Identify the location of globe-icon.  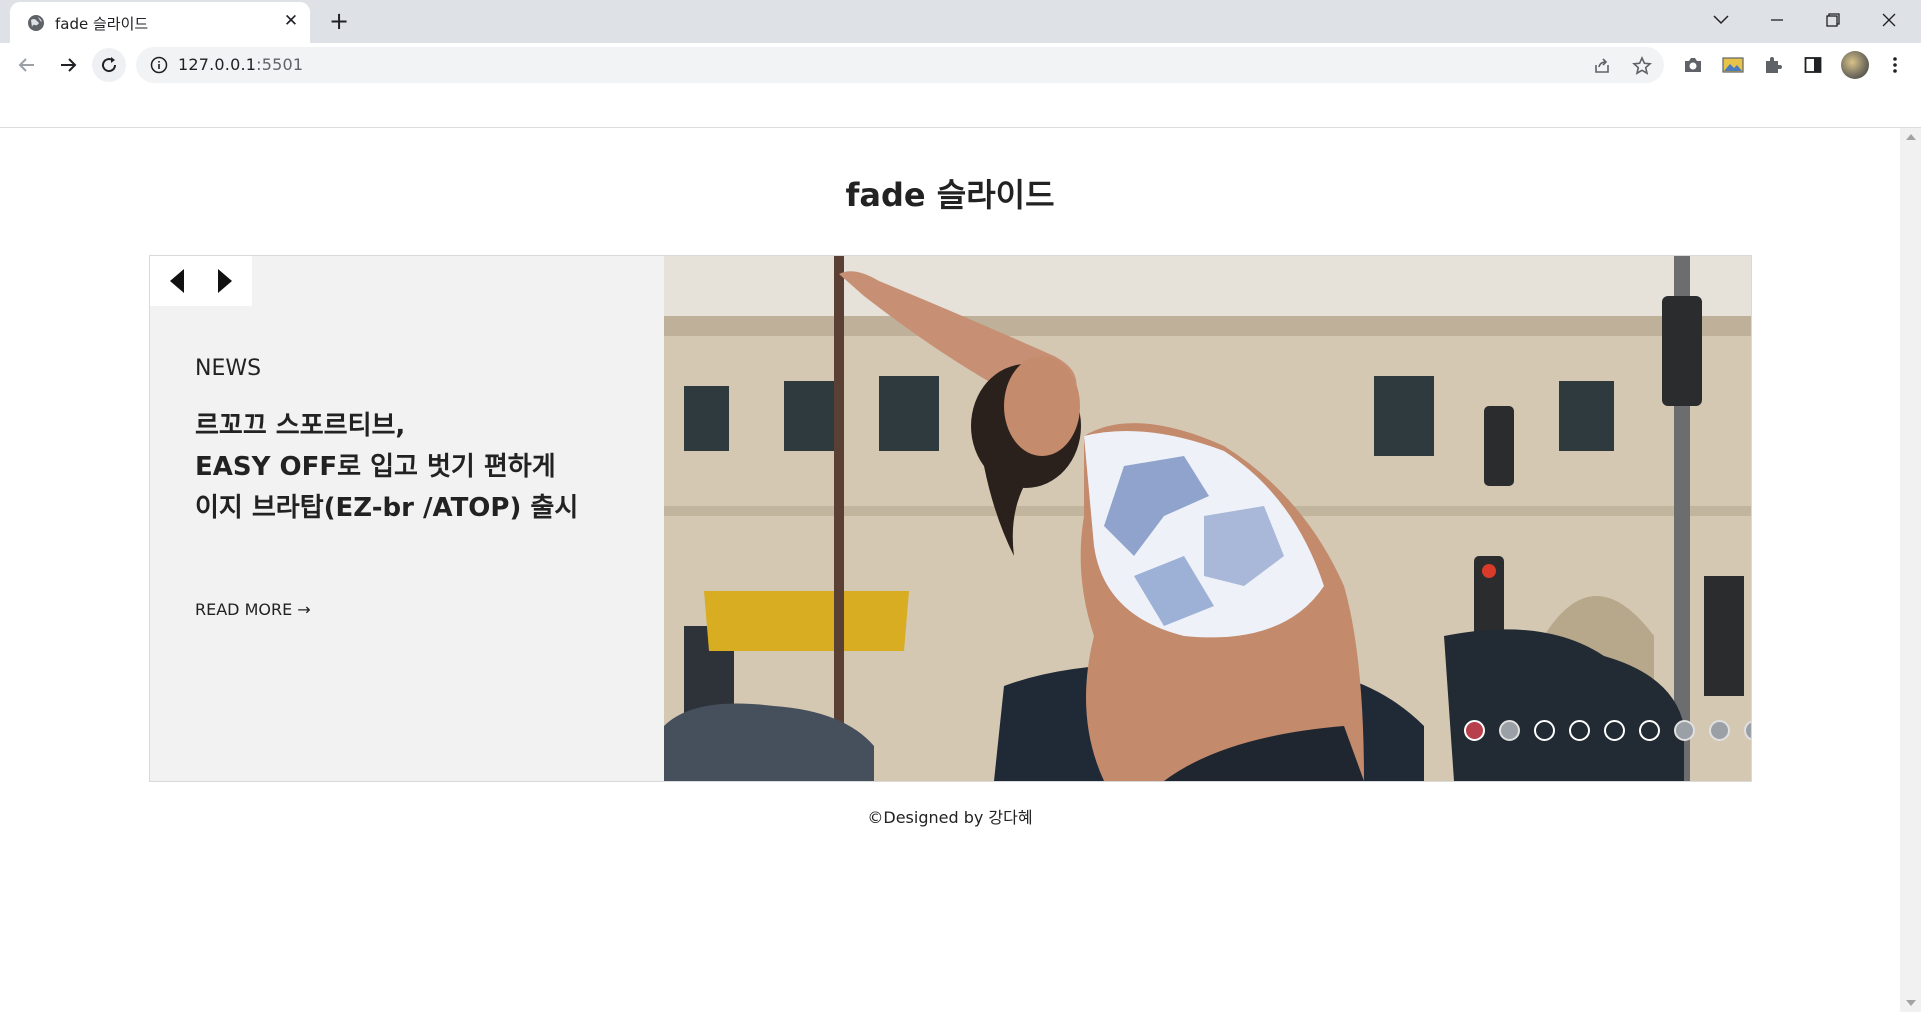
(36, 23).